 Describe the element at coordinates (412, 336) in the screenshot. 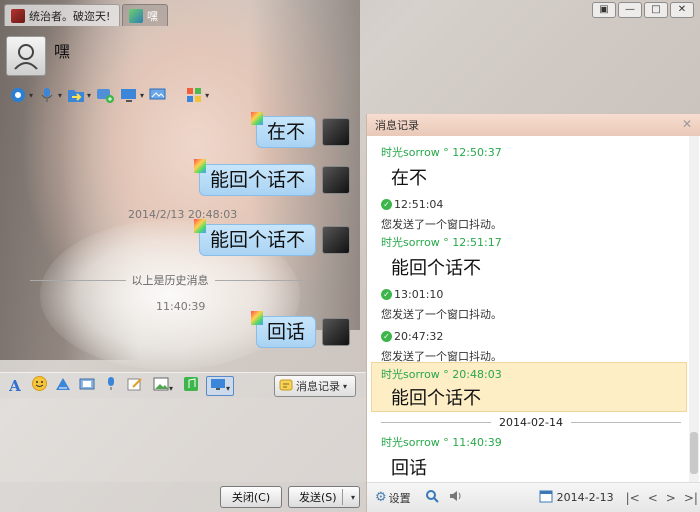

I see `history-entry-time: ✓ 20:47:32` at that location.